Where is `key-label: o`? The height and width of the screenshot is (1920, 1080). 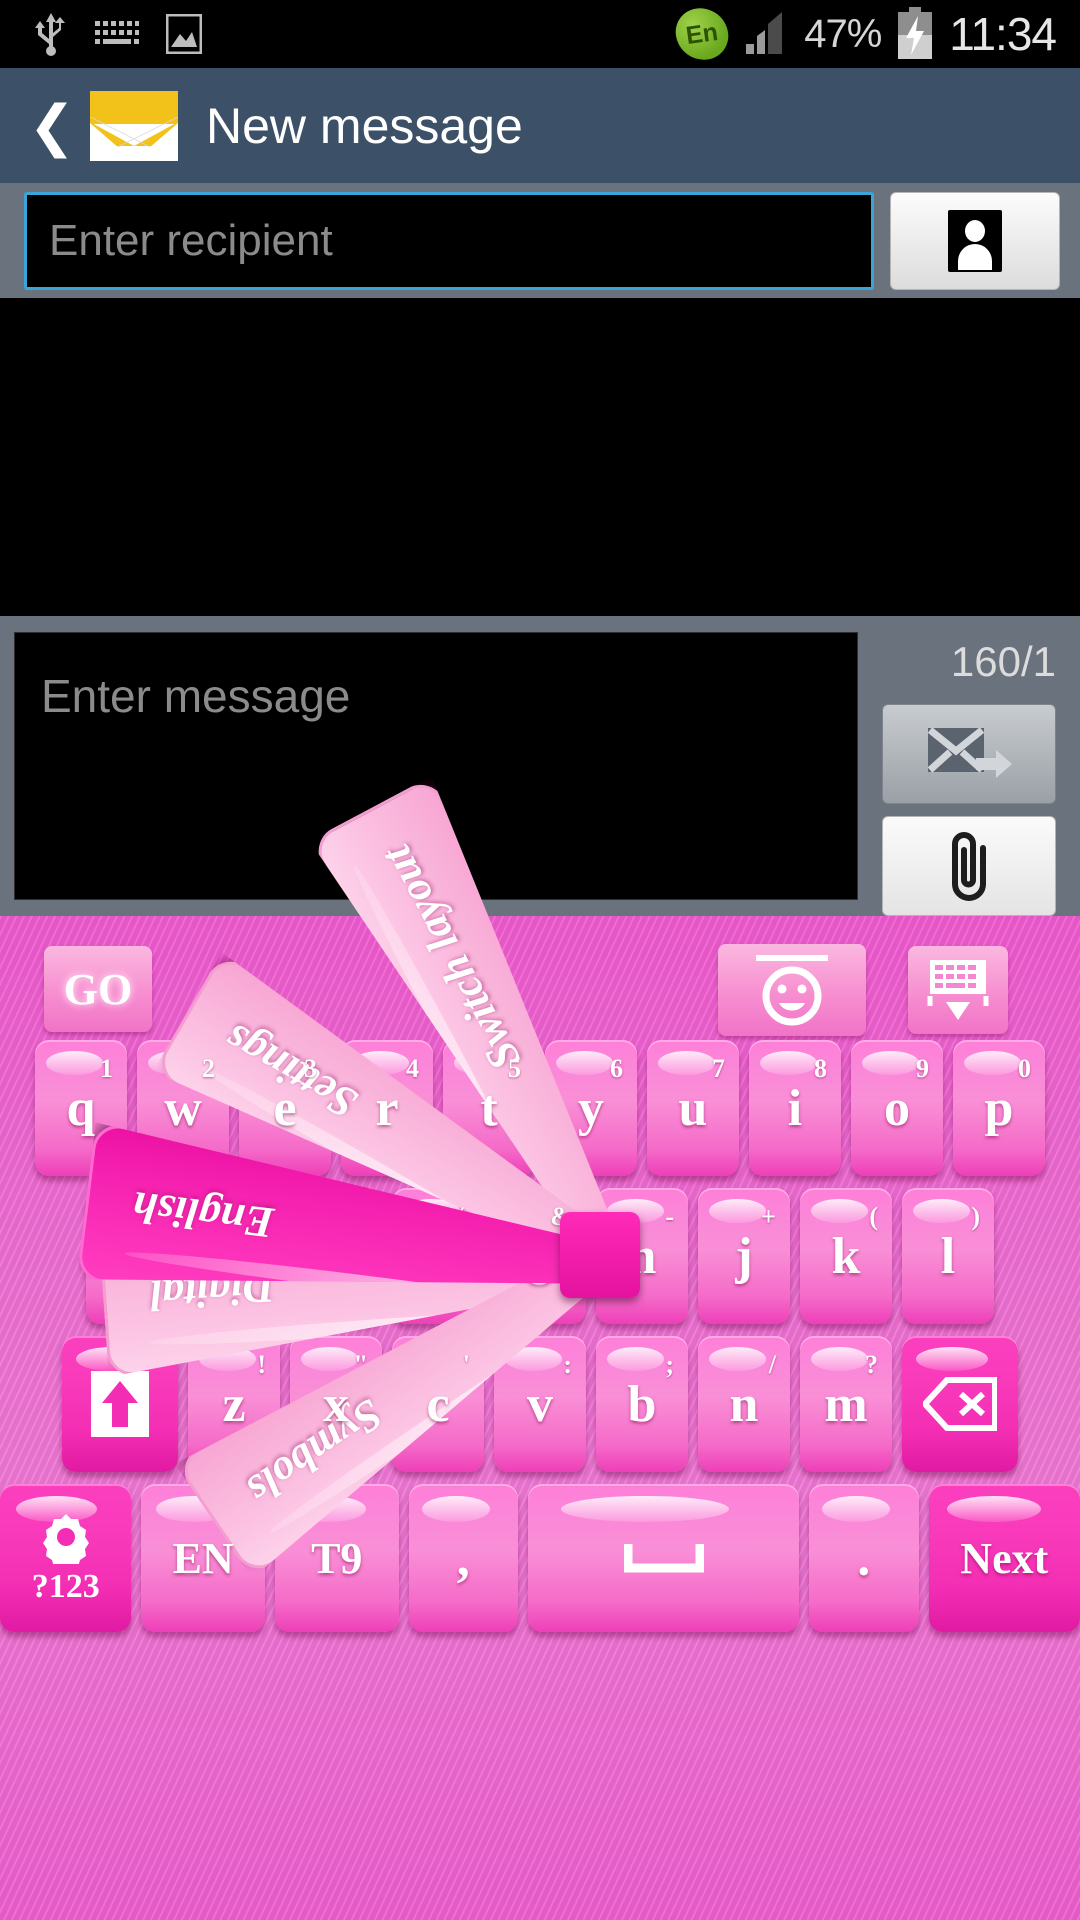 key-label: o is located at coordinates (897, 1108).